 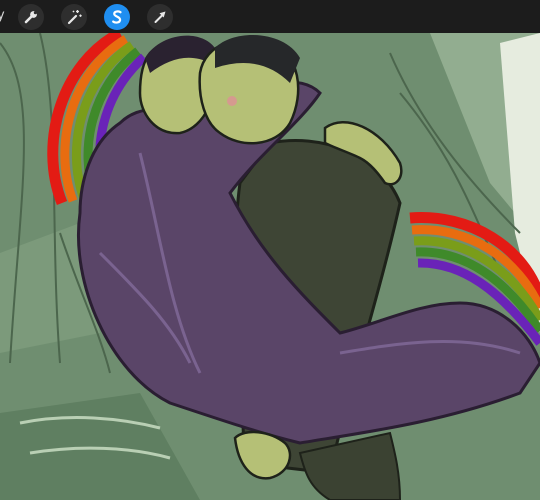 I want to click on adjustments-button, so click(x=74, y=17).